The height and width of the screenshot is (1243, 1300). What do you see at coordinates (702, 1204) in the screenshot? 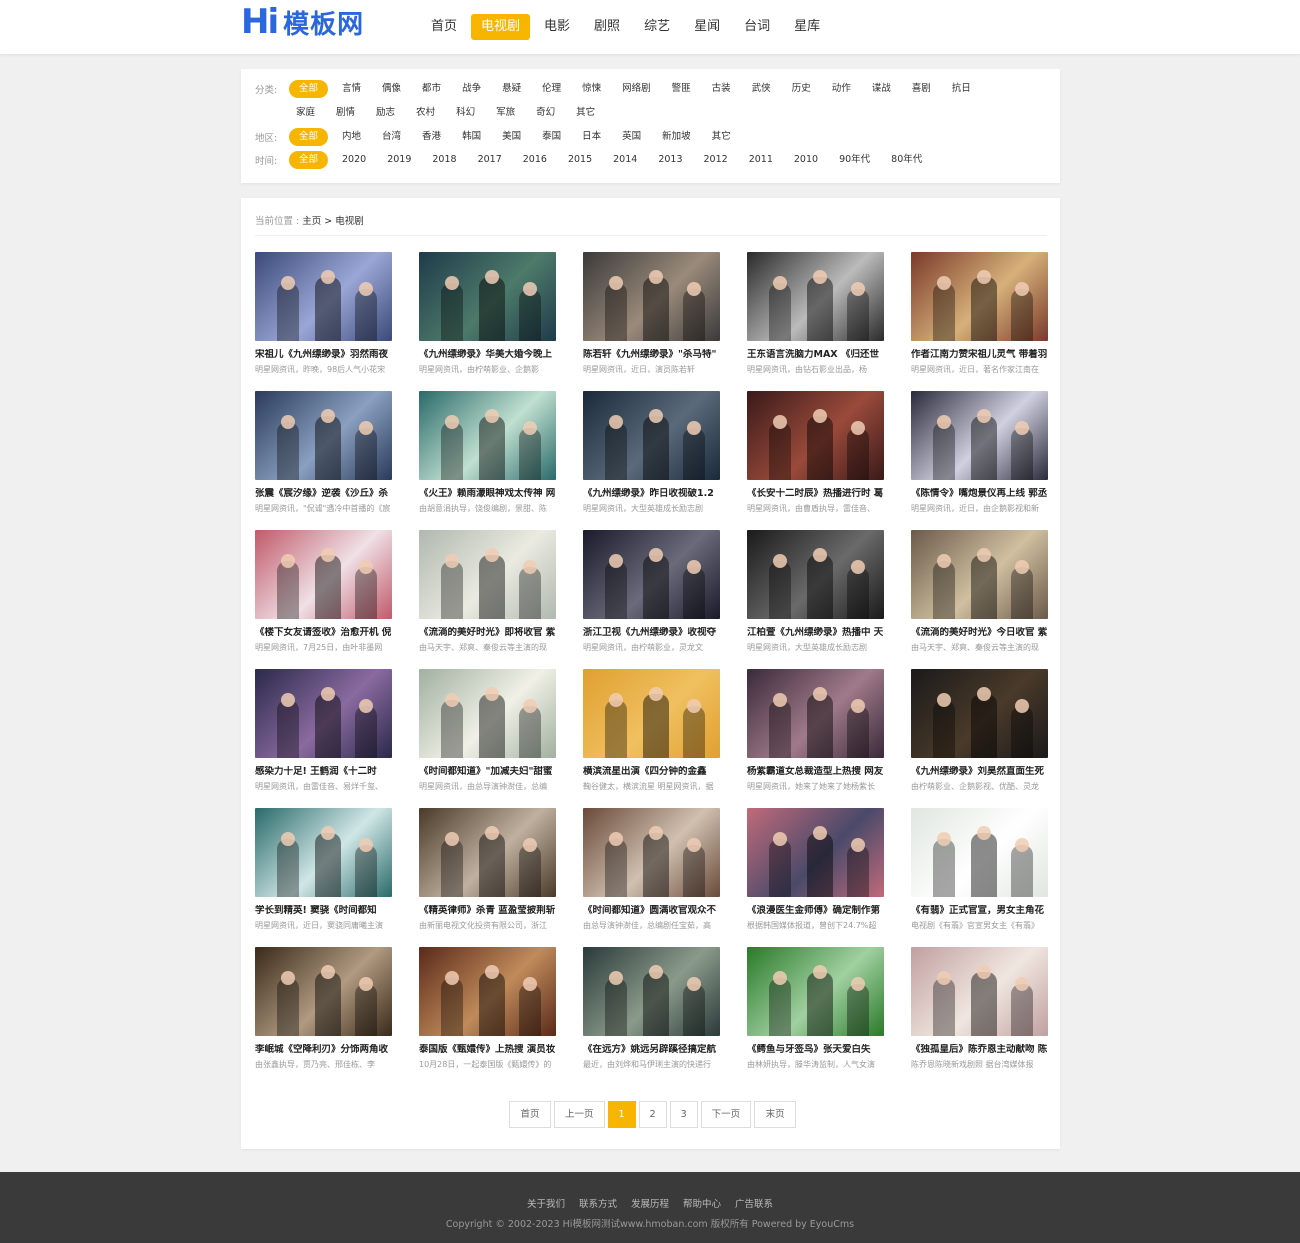
I see `footer-link-3: 帮助中心` at bounding box center [702, 1204].